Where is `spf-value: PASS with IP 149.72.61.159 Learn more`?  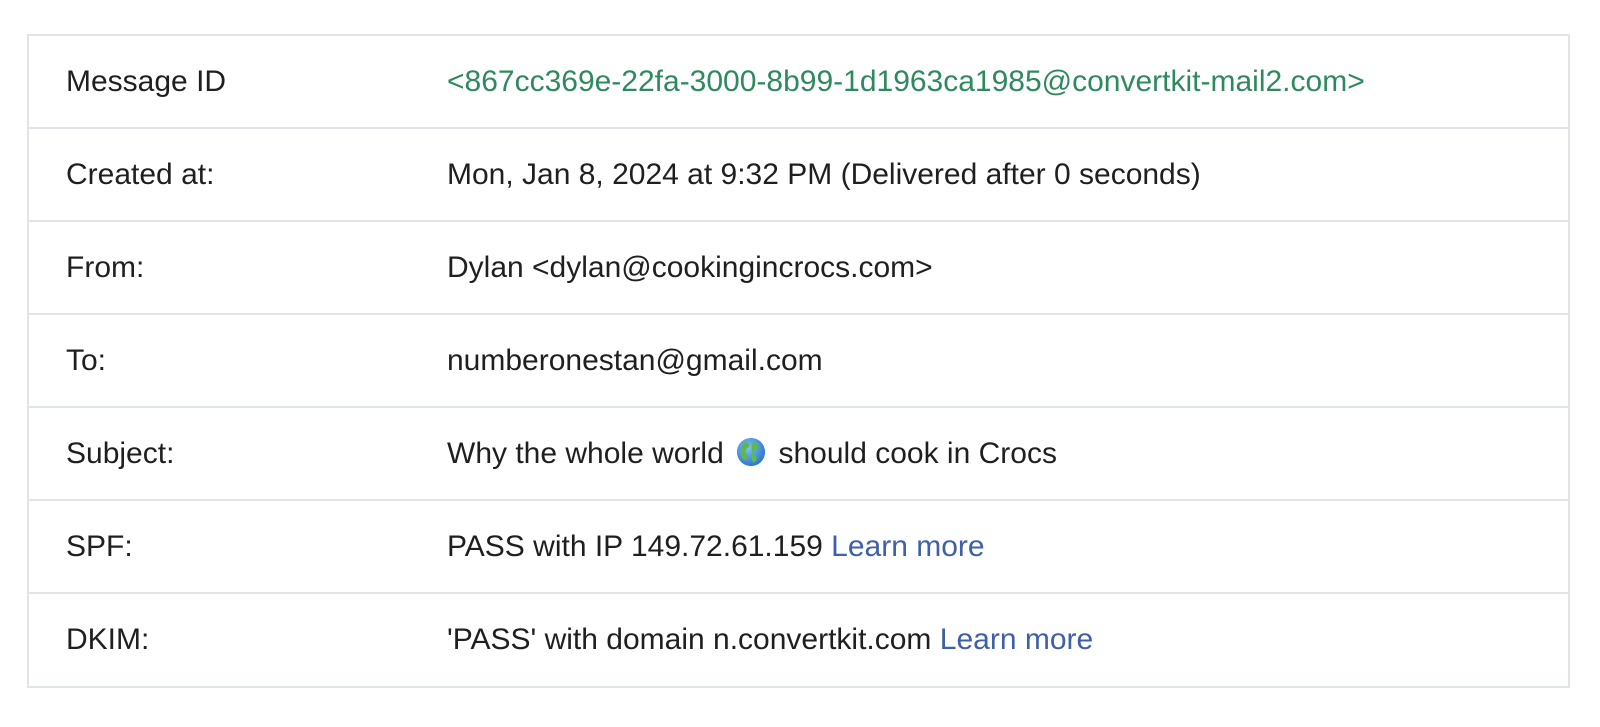
spf-value: PASS with IP 149.72.61.159 Learn more is located at coordinates (716, 547).